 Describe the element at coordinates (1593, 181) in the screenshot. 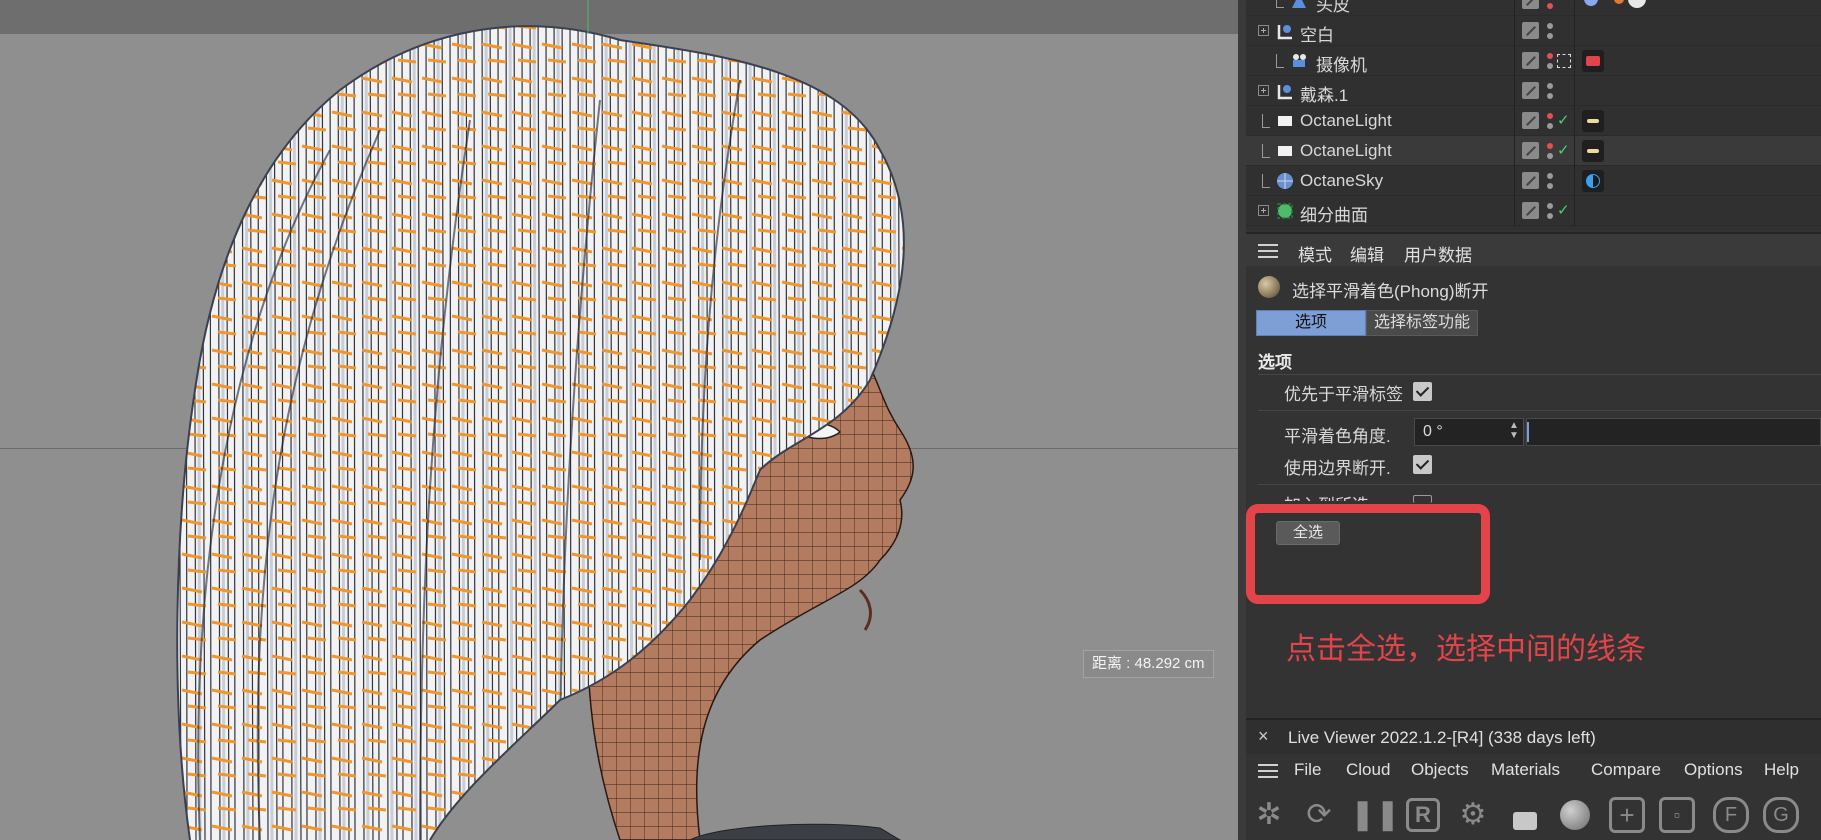

I see `environment-tag-icon` at that location.